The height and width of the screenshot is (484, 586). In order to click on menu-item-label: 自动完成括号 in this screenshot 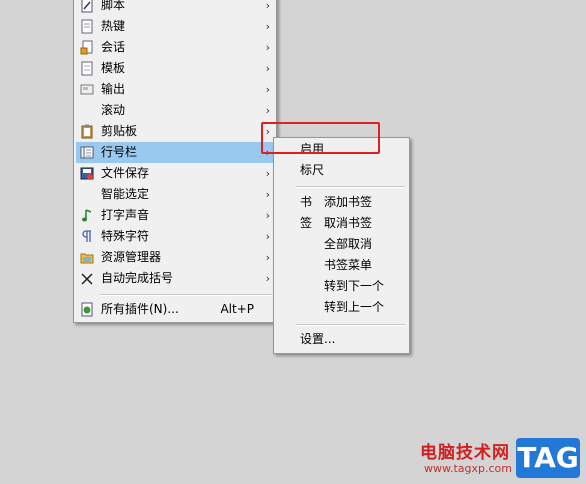, I will do `click(137, 278)`.